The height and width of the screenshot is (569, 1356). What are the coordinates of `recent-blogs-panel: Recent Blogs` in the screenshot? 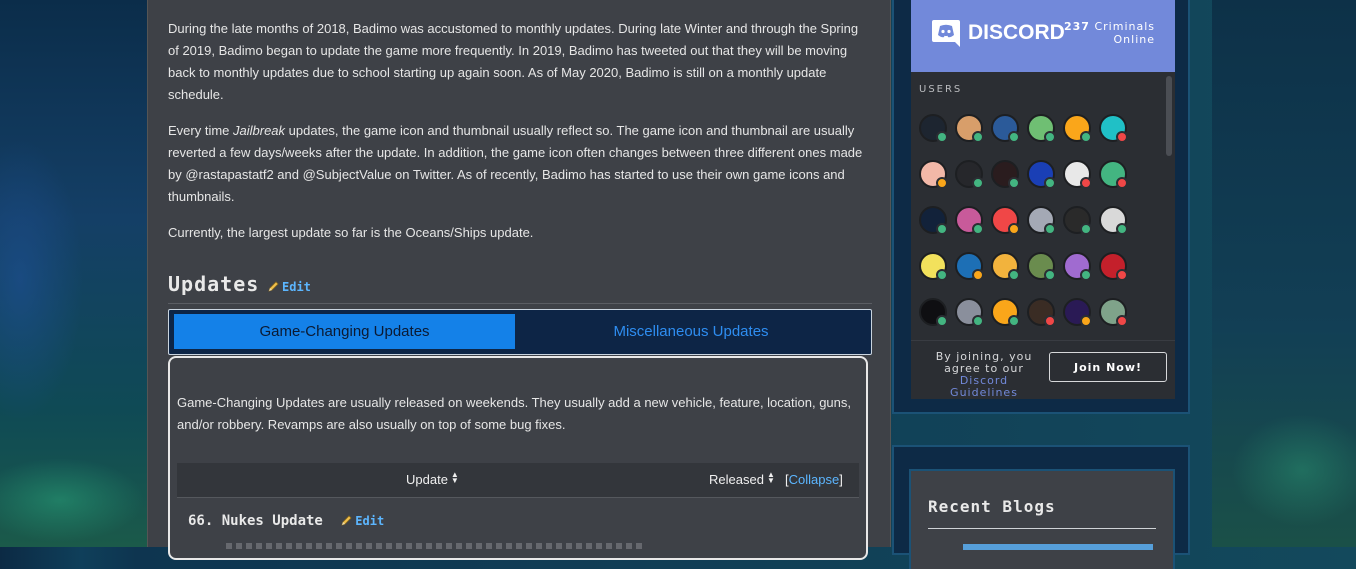 It's located at (1042, 519).